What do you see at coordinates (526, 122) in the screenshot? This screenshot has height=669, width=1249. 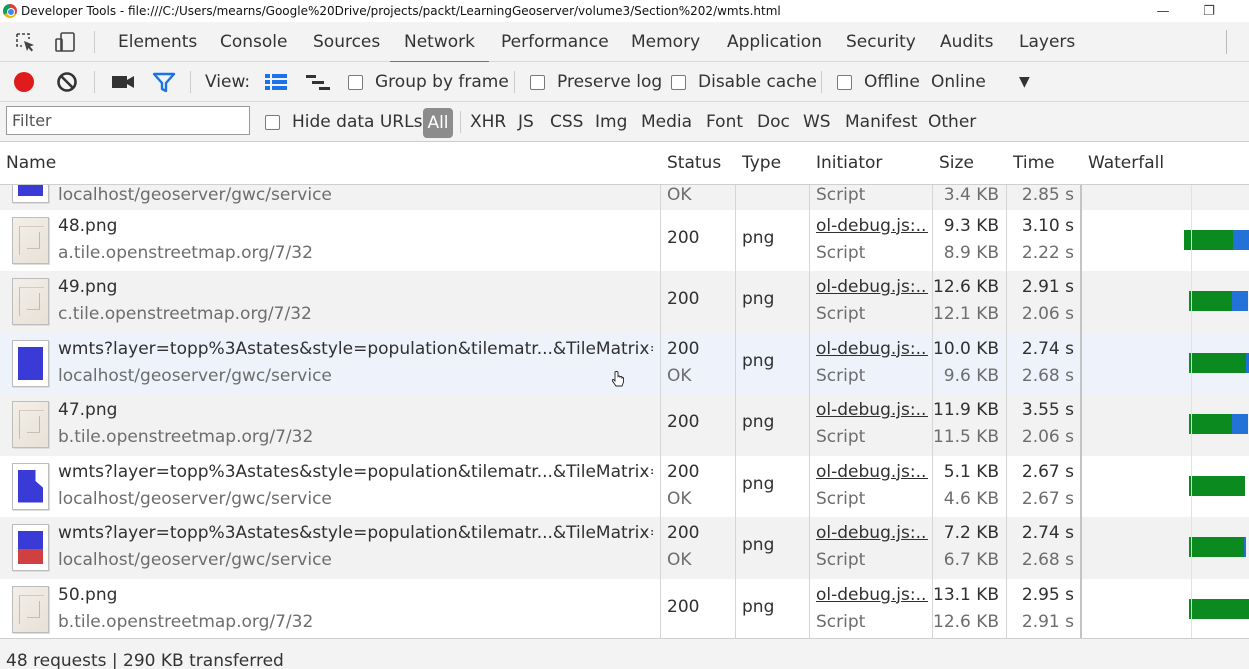 I see `filter-type-js: JS` at bounding box center [526, 122].